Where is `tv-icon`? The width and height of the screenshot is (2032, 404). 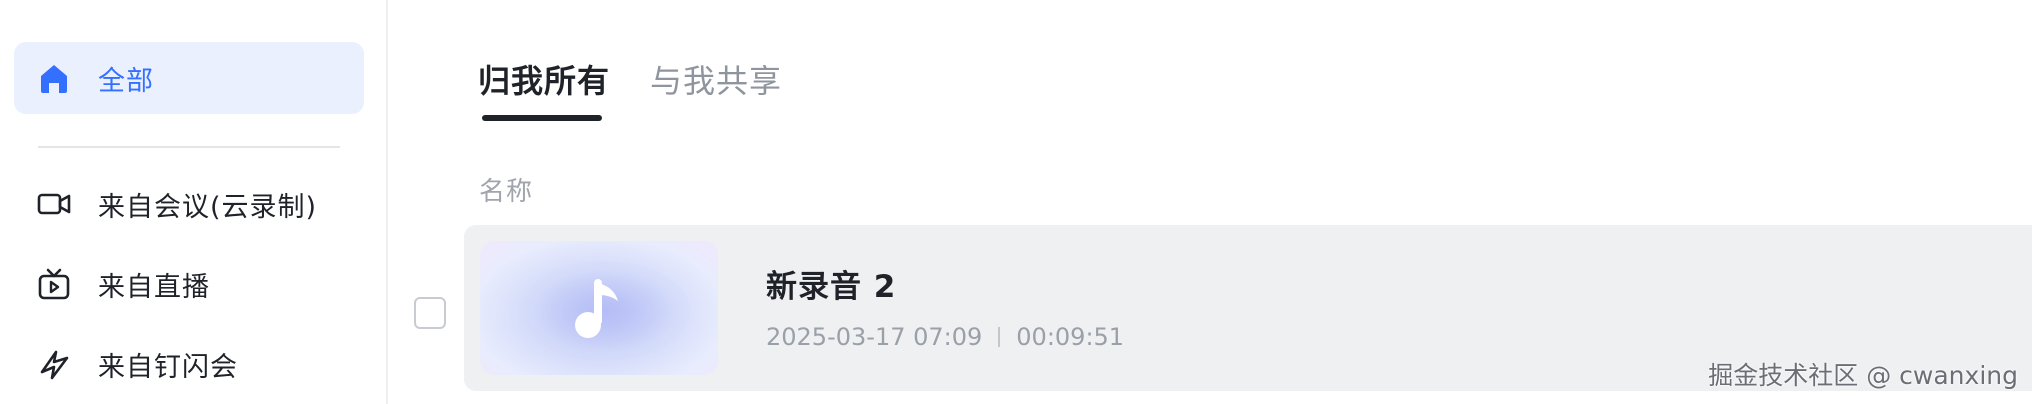 tv-icon is located at coordinates (54, 284).